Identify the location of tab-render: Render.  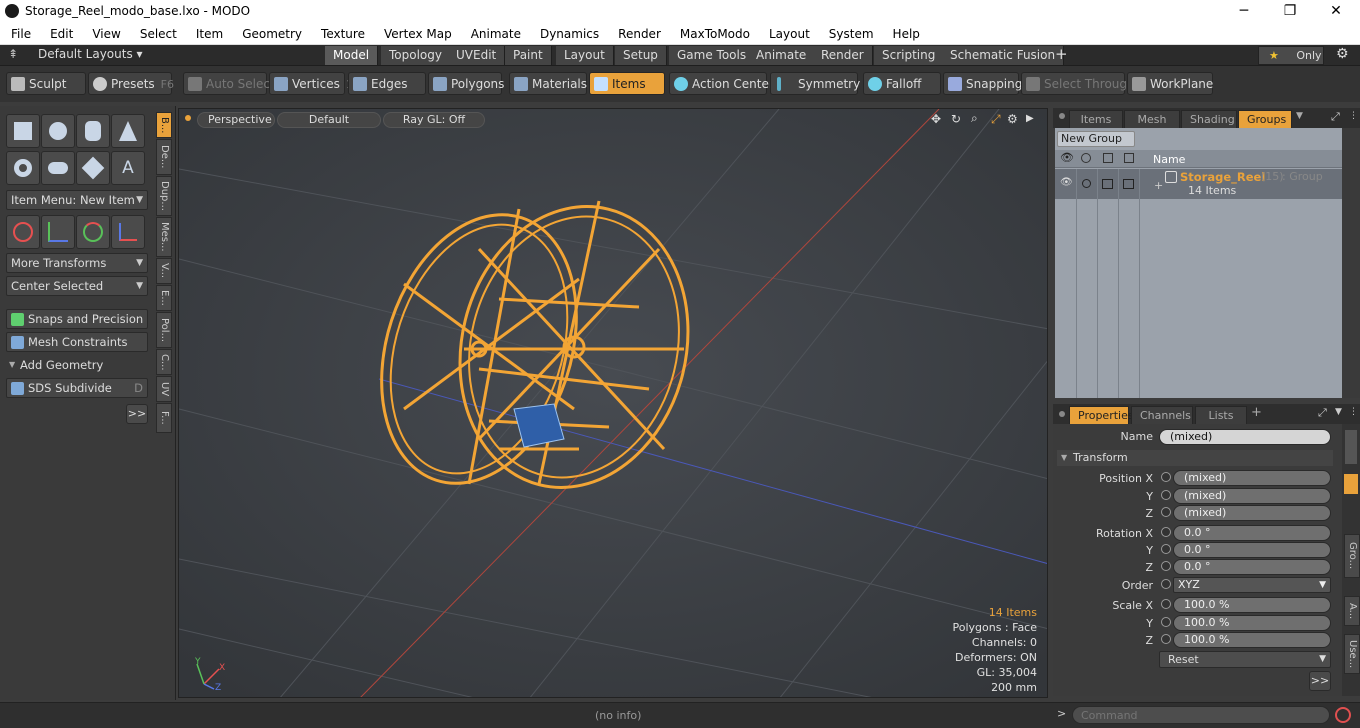
(843, 55).